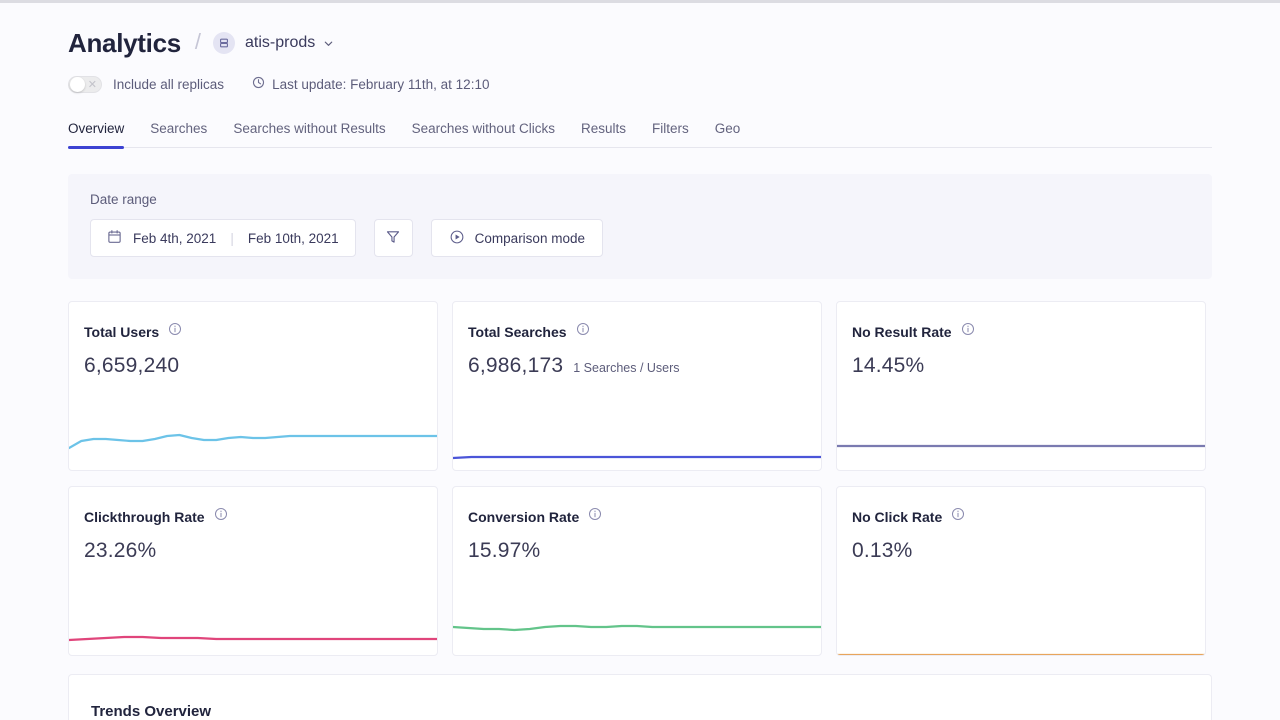 The width and height of the screenshot is (1280, 720). I want to click on comparison-mode-button: Comparison mode, so click(516, 238).